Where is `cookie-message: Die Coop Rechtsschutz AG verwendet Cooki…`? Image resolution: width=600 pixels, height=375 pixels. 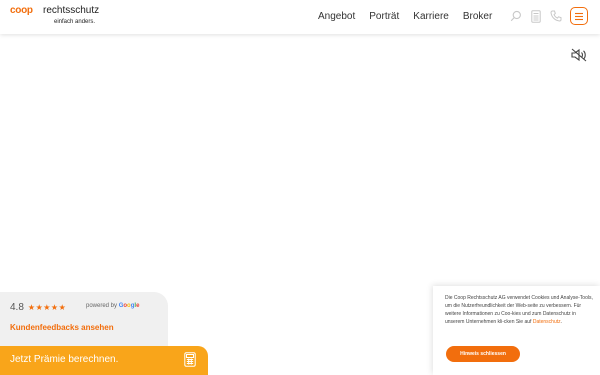 cookie-message: Die Coop Rechtsschutz AG verwendet Cooki… is located at coordinates (519, 310).